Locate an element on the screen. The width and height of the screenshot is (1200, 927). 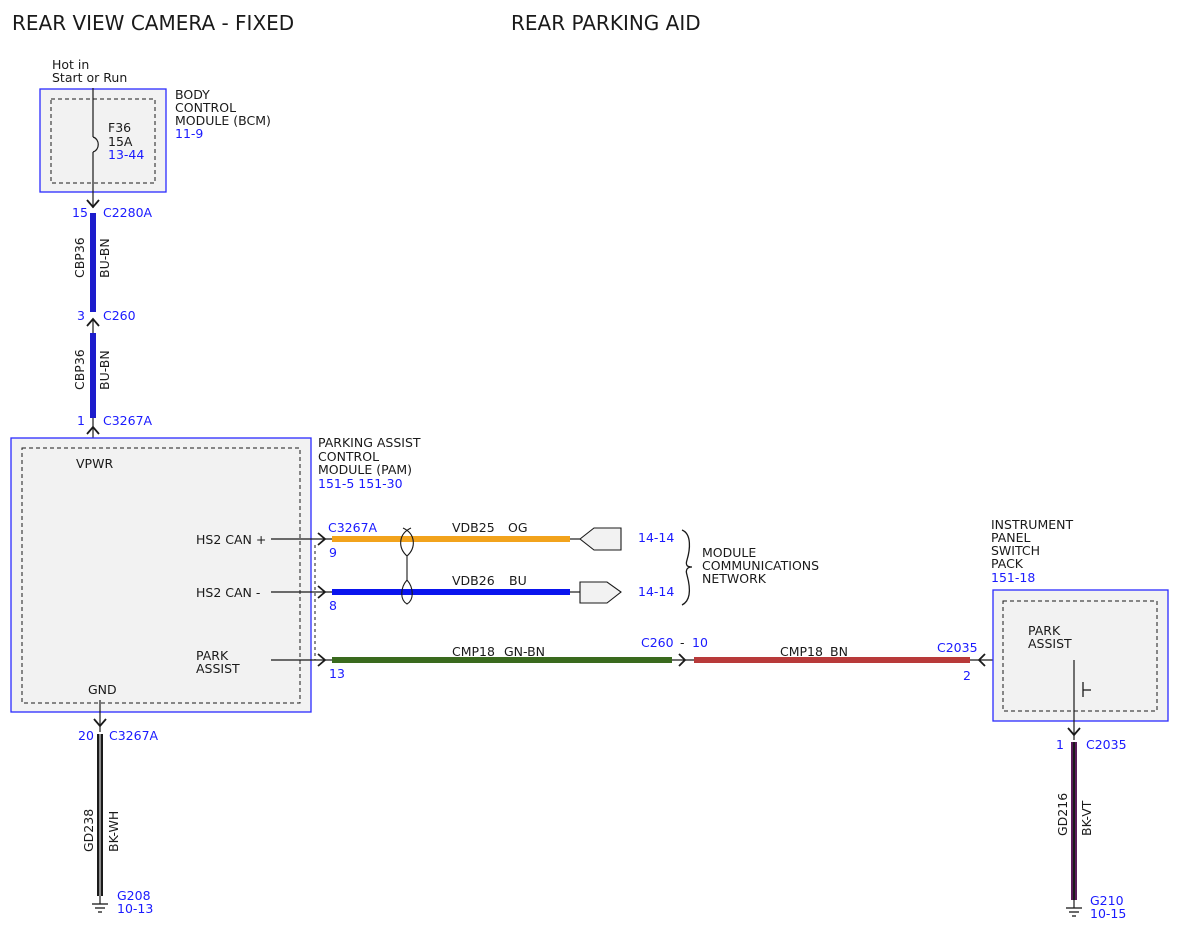
pam-name-line3: MODULE (PAM) is located at coordinates (365, 469).